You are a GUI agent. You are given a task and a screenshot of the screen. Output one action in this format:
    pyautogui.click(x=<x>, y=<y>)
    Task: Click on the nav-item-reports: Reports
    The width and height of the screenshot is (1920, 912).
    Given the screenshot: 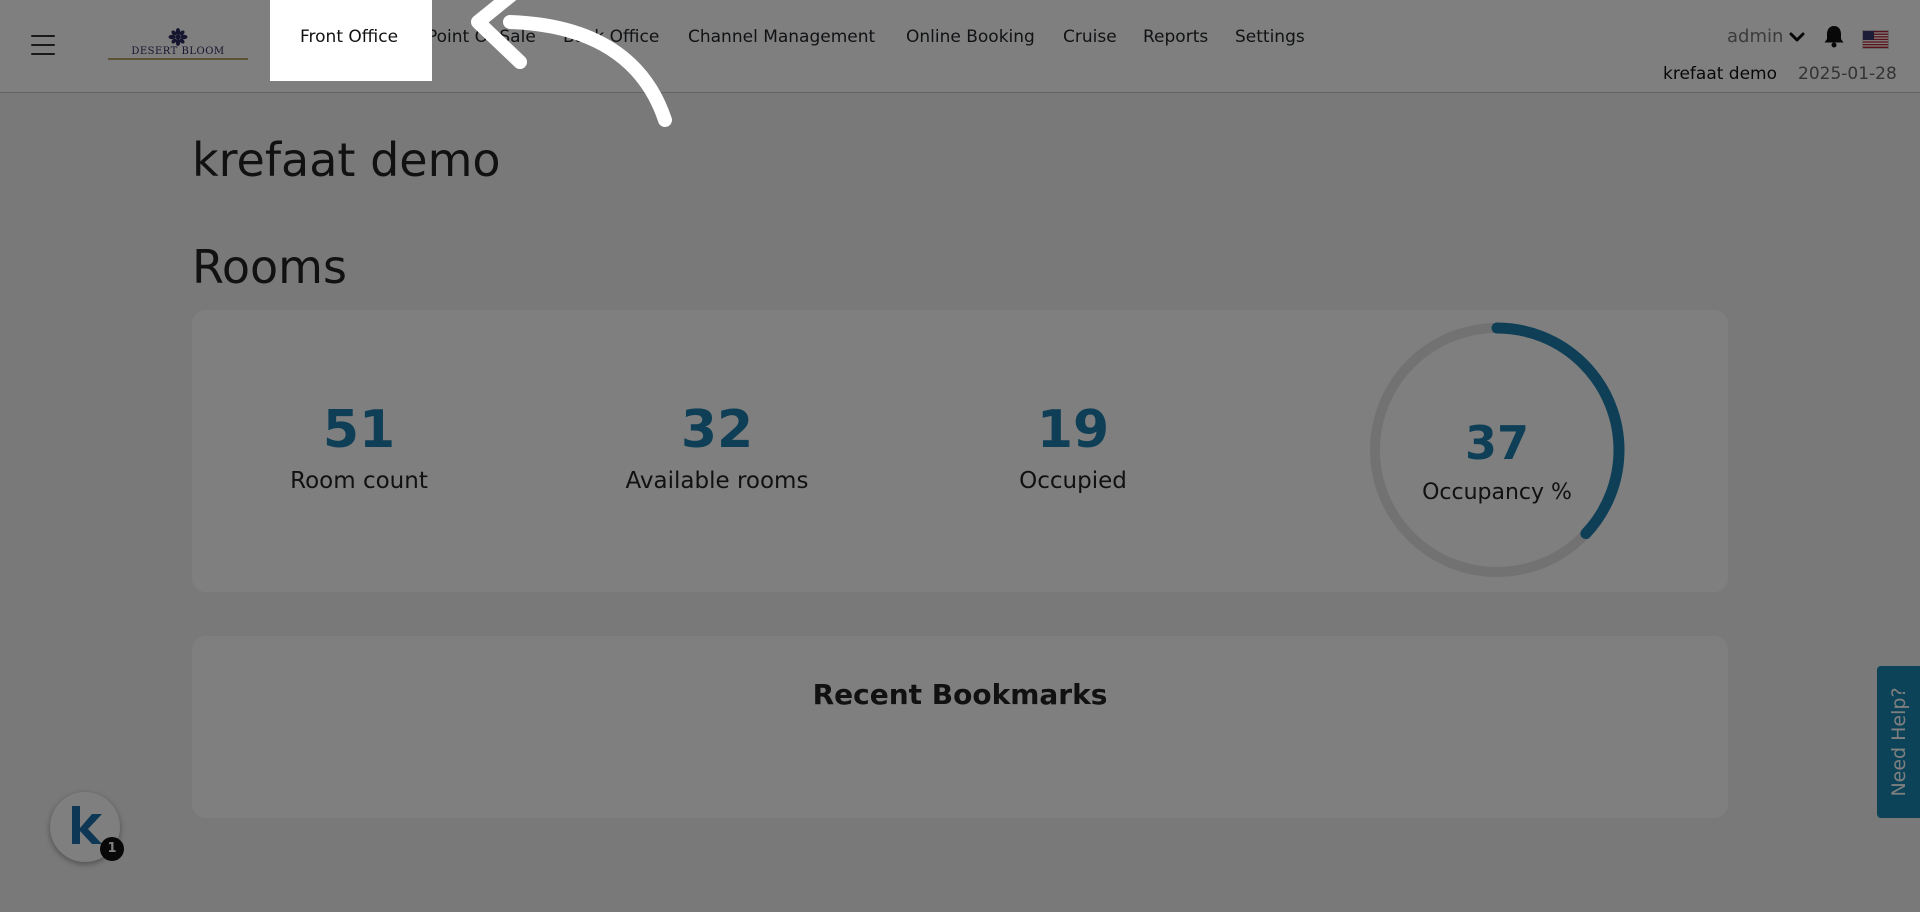 What is the action you would take?
    pyautogui.click(x=1175, y=37)
    